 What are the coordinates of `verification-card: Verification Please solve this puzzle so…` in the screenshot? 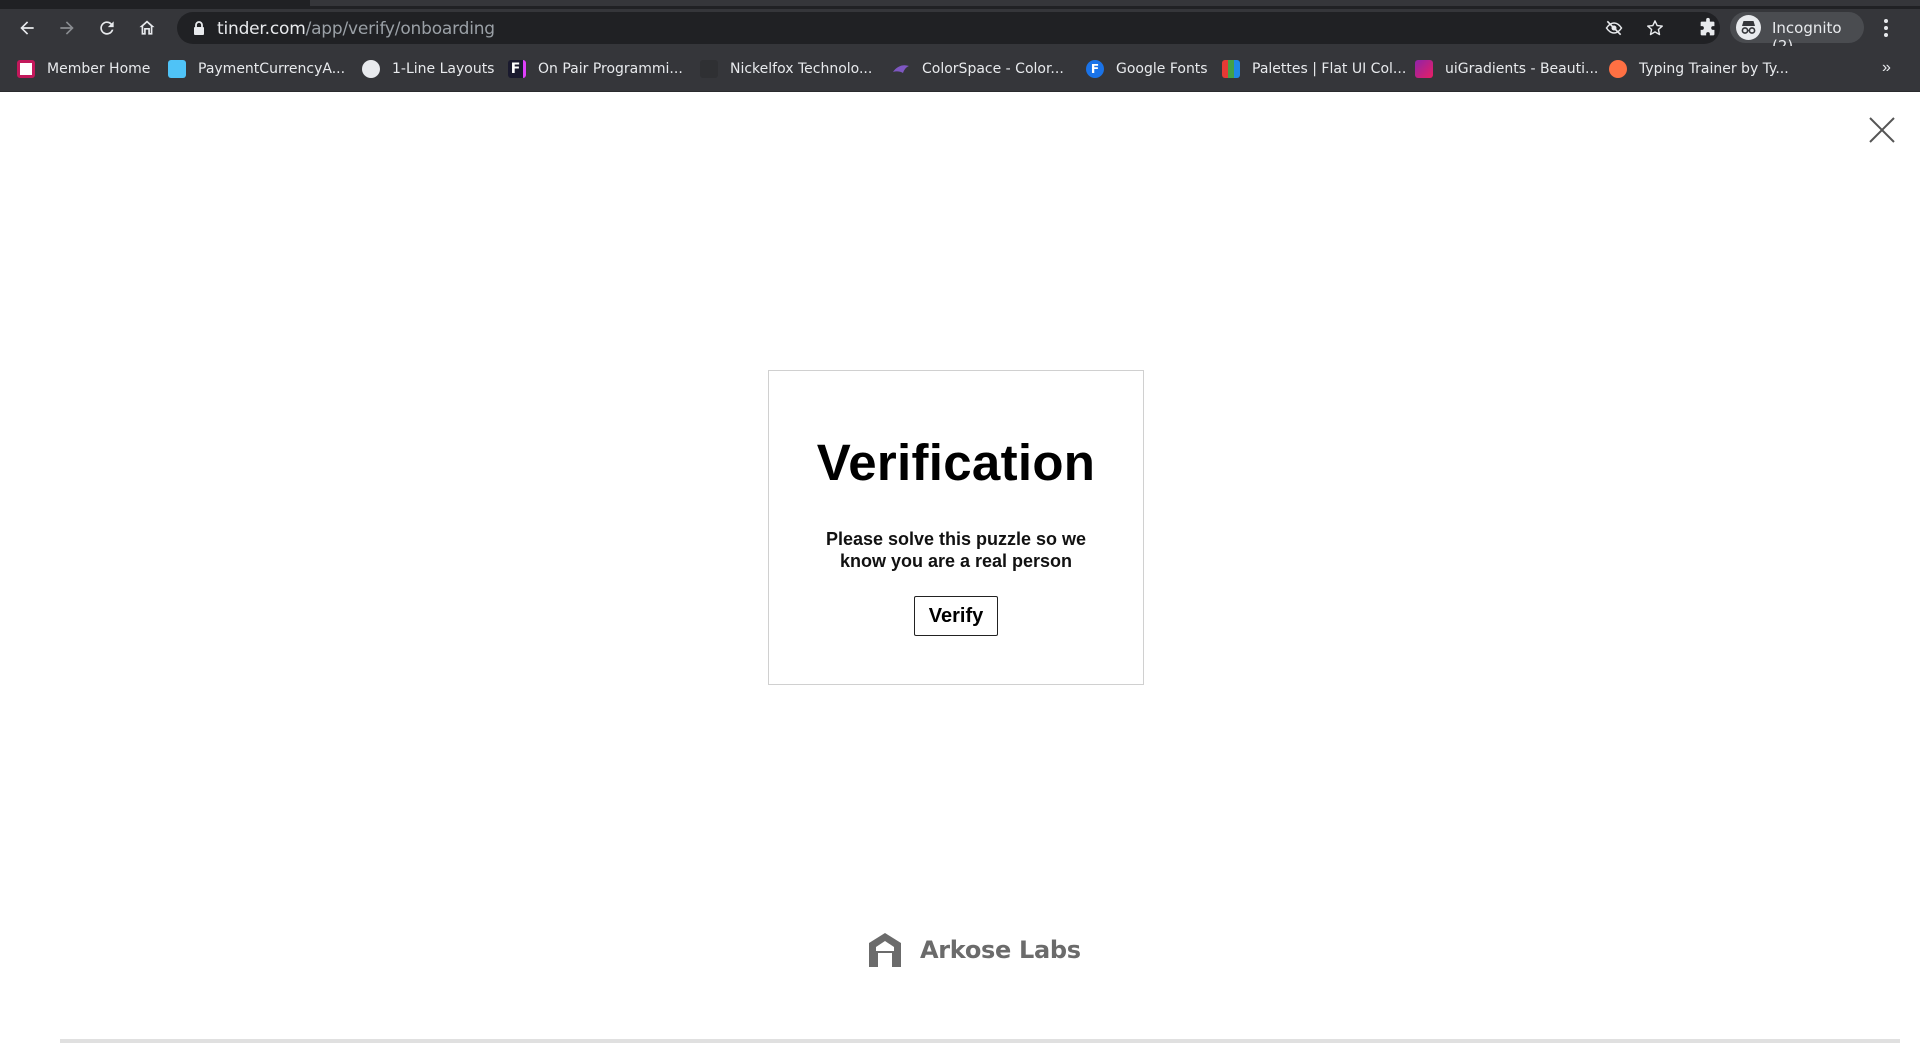 It's located at (956, 527).